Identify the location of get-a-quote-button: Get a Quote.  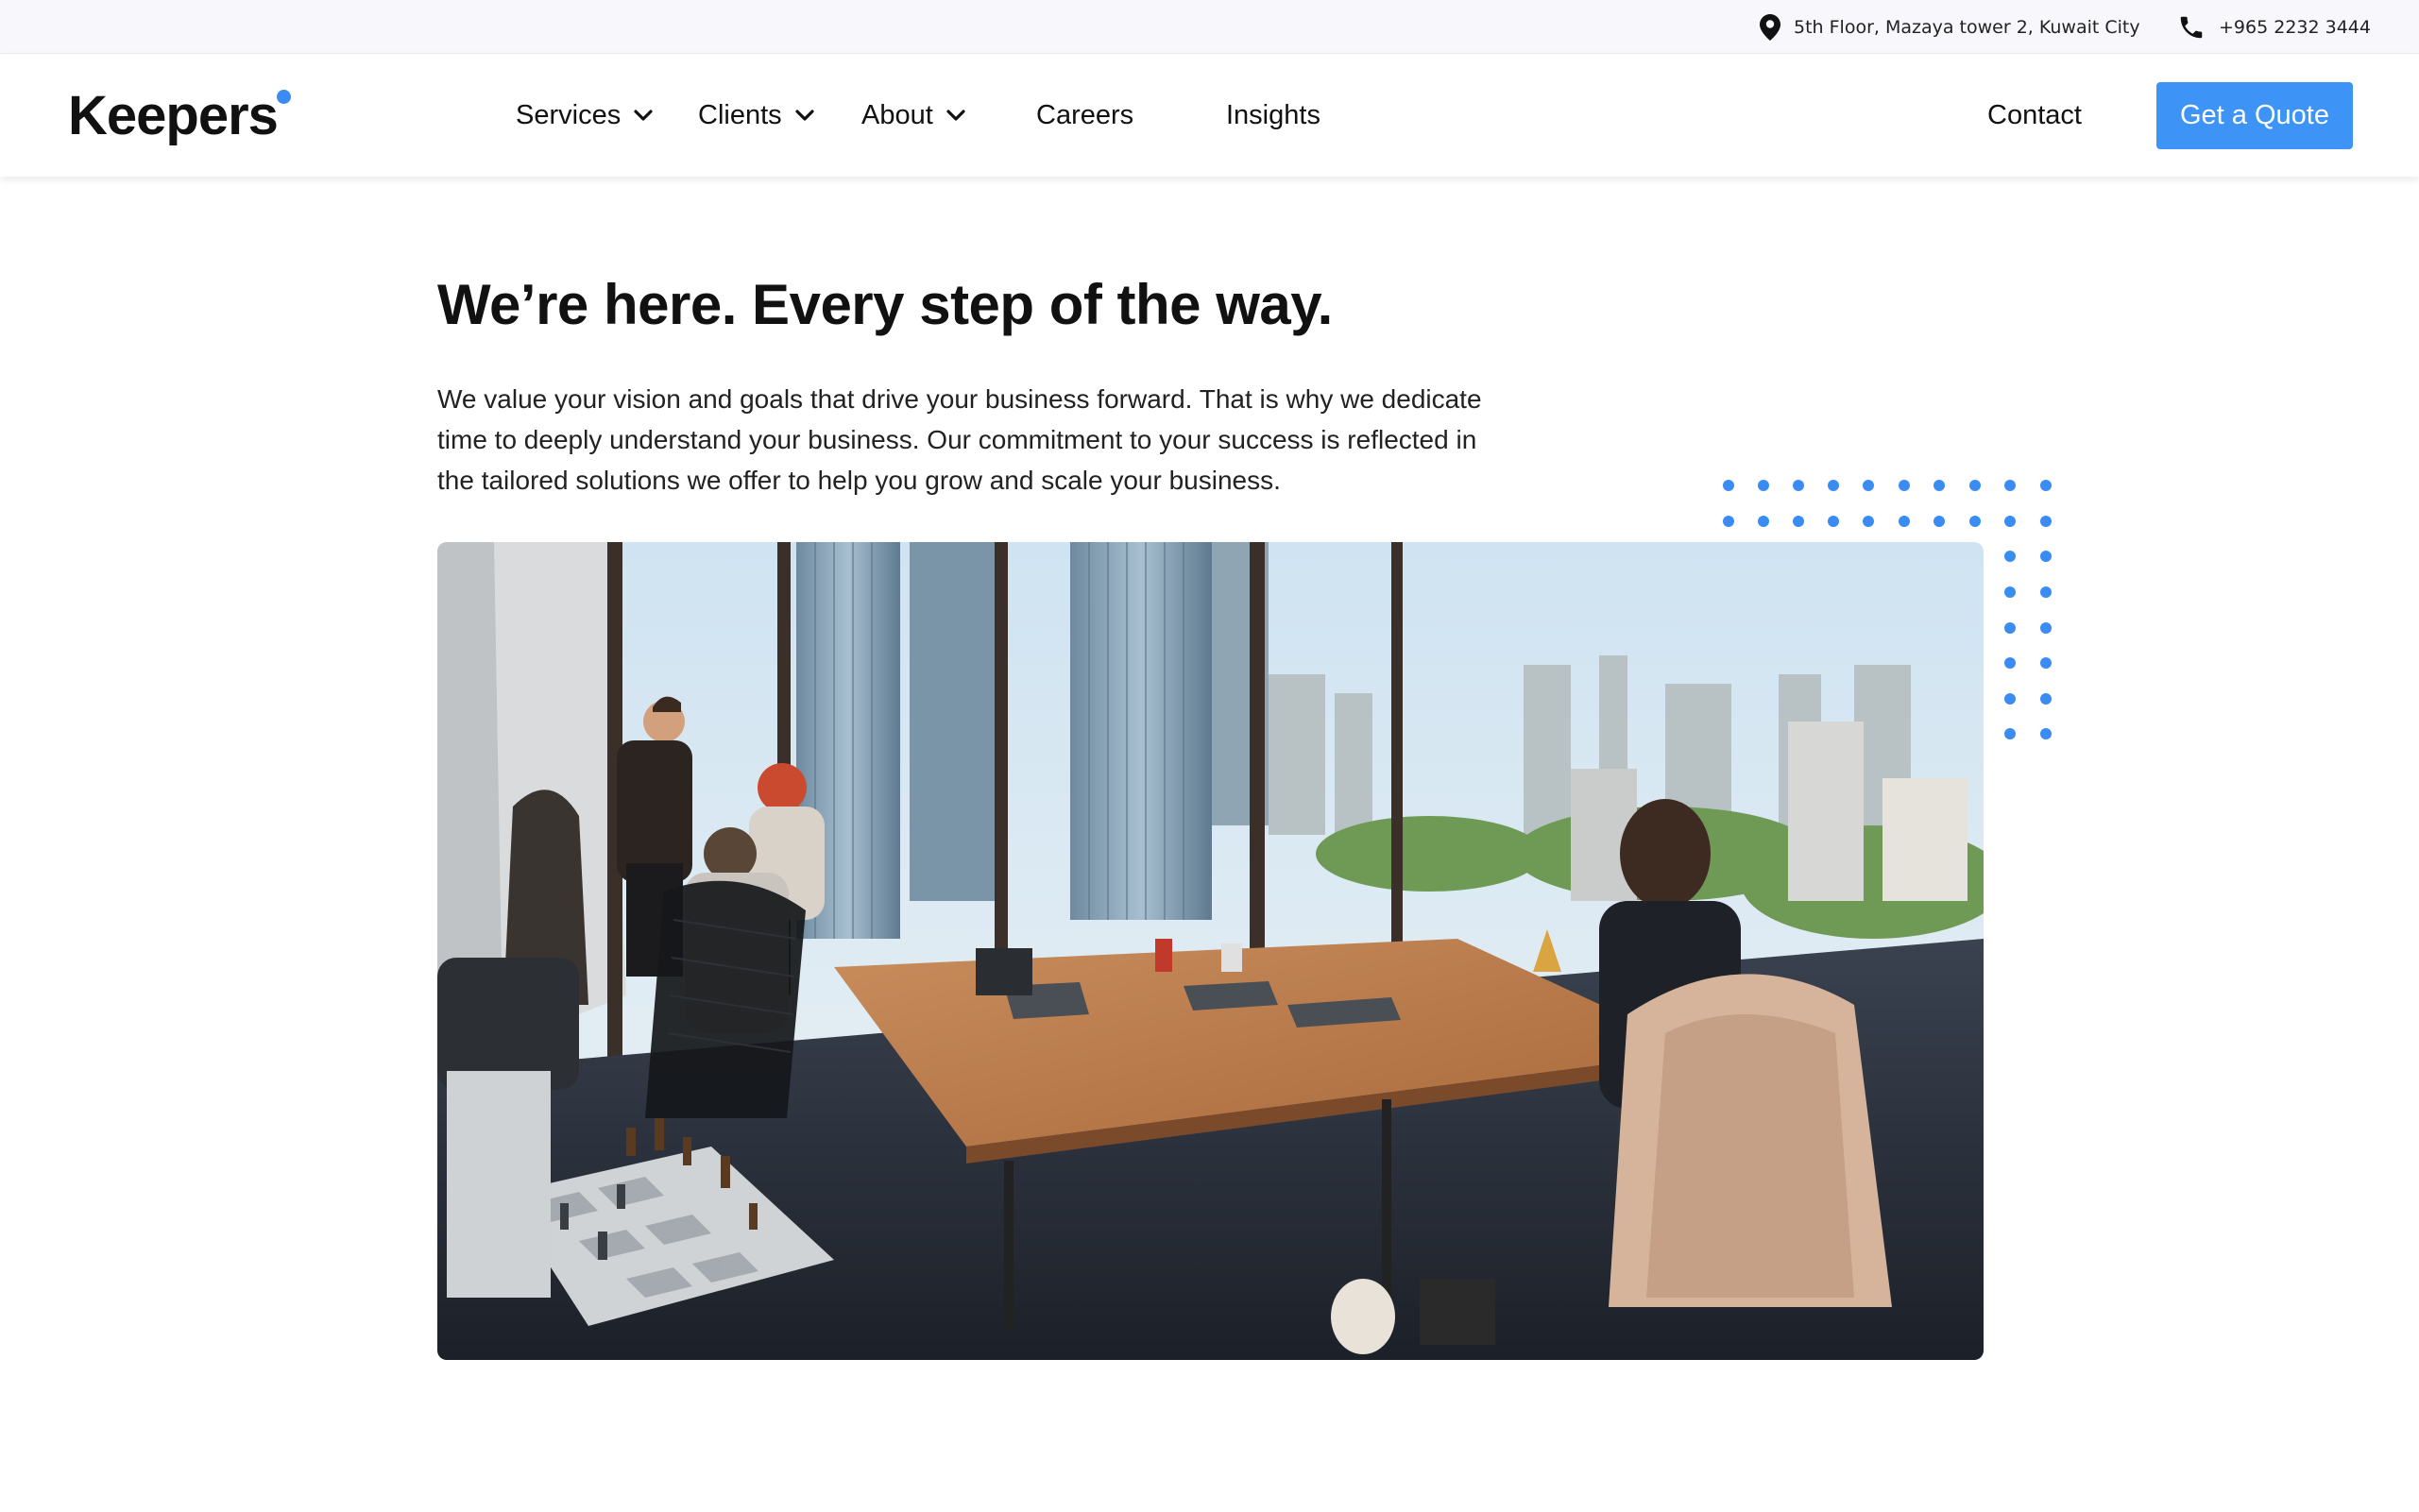
(2254, 115).